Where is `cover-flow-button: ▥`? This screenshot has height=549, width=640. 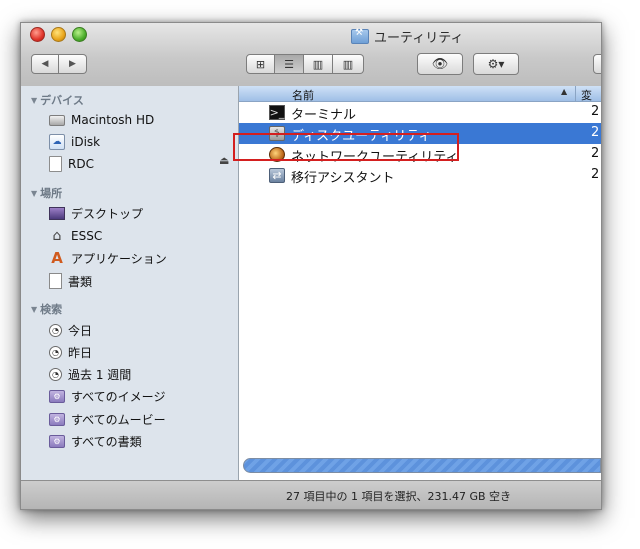 cover-flow-button: ▥ is located at coordinates (348, 64).